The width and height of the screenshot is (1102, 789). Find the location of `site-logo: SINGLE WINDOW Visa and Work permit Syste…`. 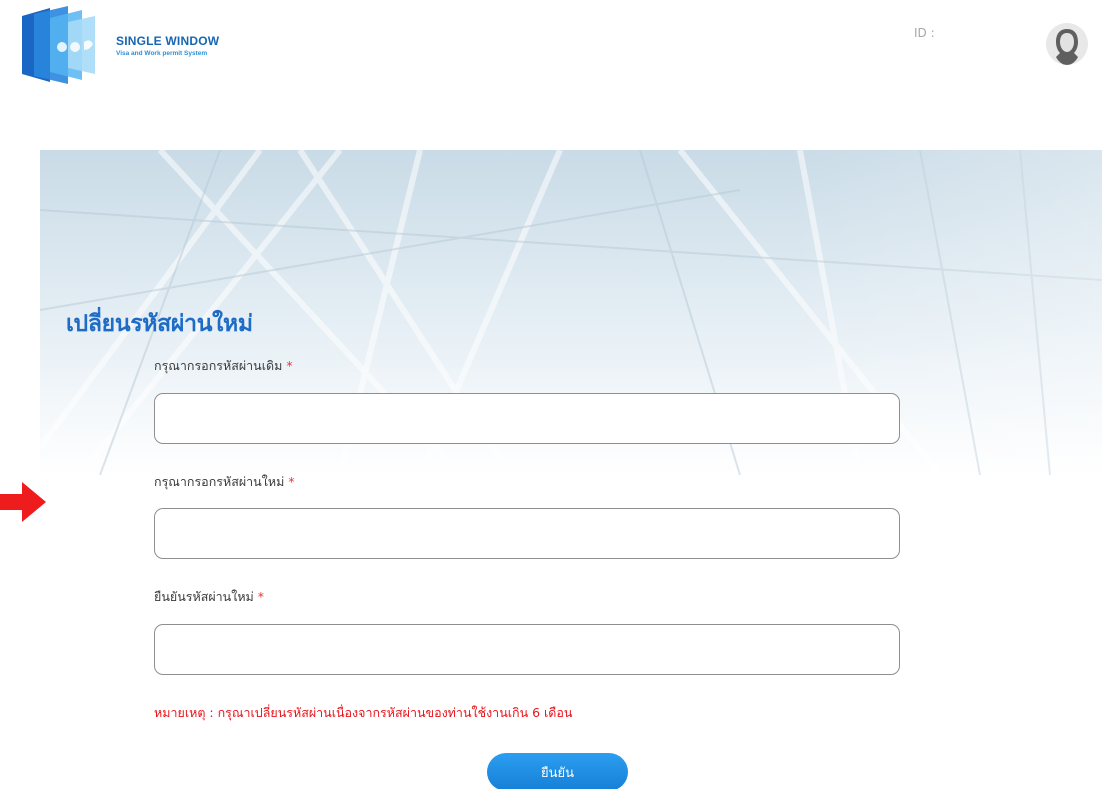

site-logo: SINGLE WINDOW Visa and Work permit Syste… is located at coordinates (130, 45).